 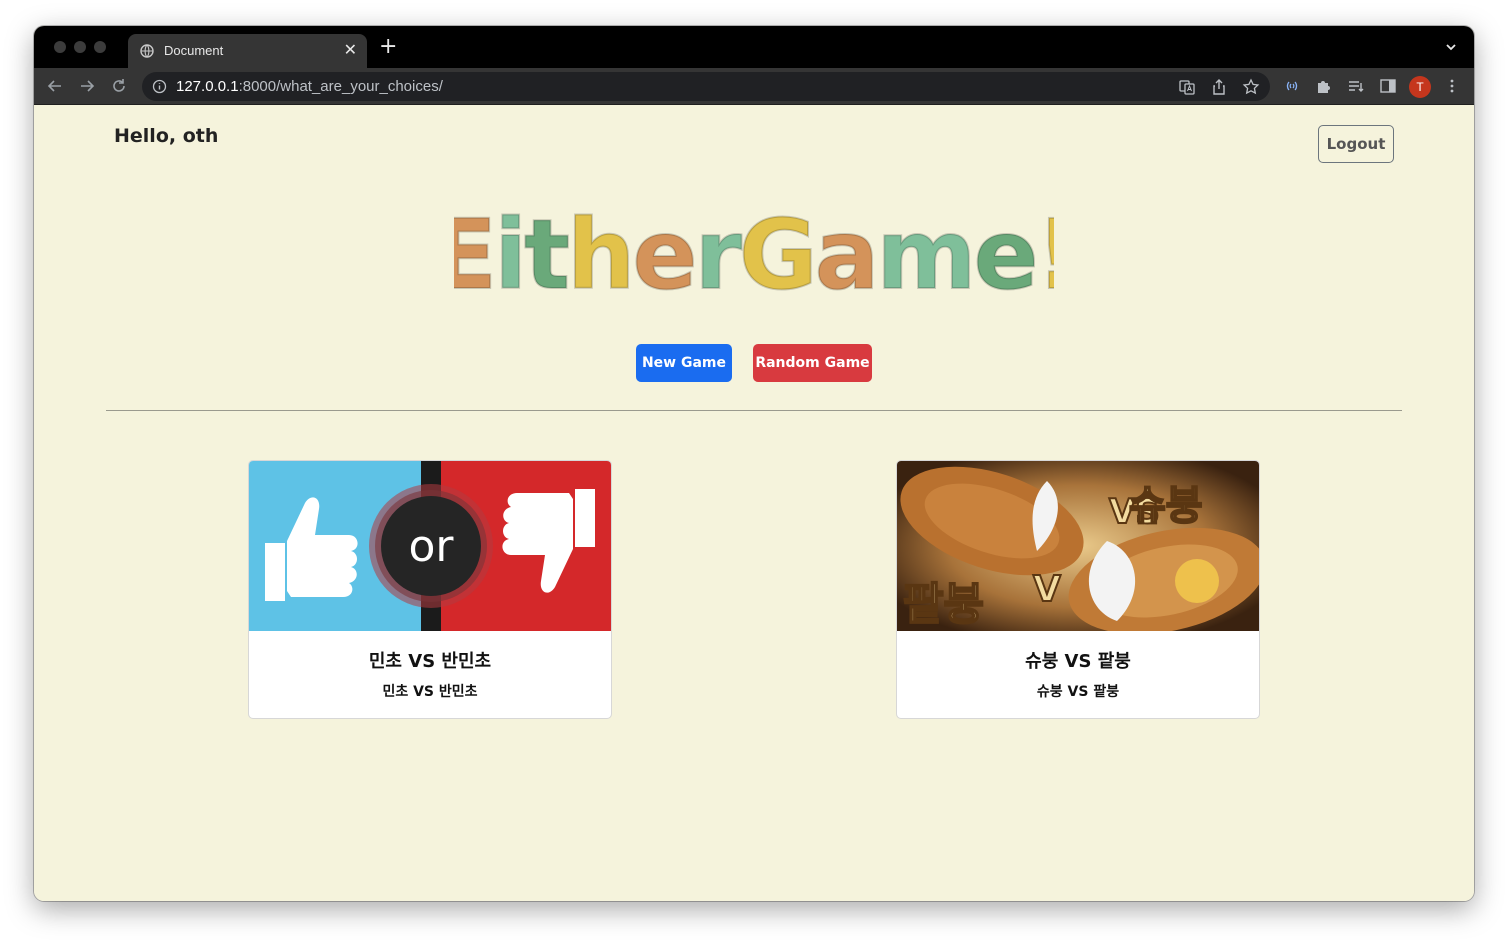 What do you see at coordinates (777, 250) in the screenshot?
I see `logo-letter: G` at bounding box center [777, 250].